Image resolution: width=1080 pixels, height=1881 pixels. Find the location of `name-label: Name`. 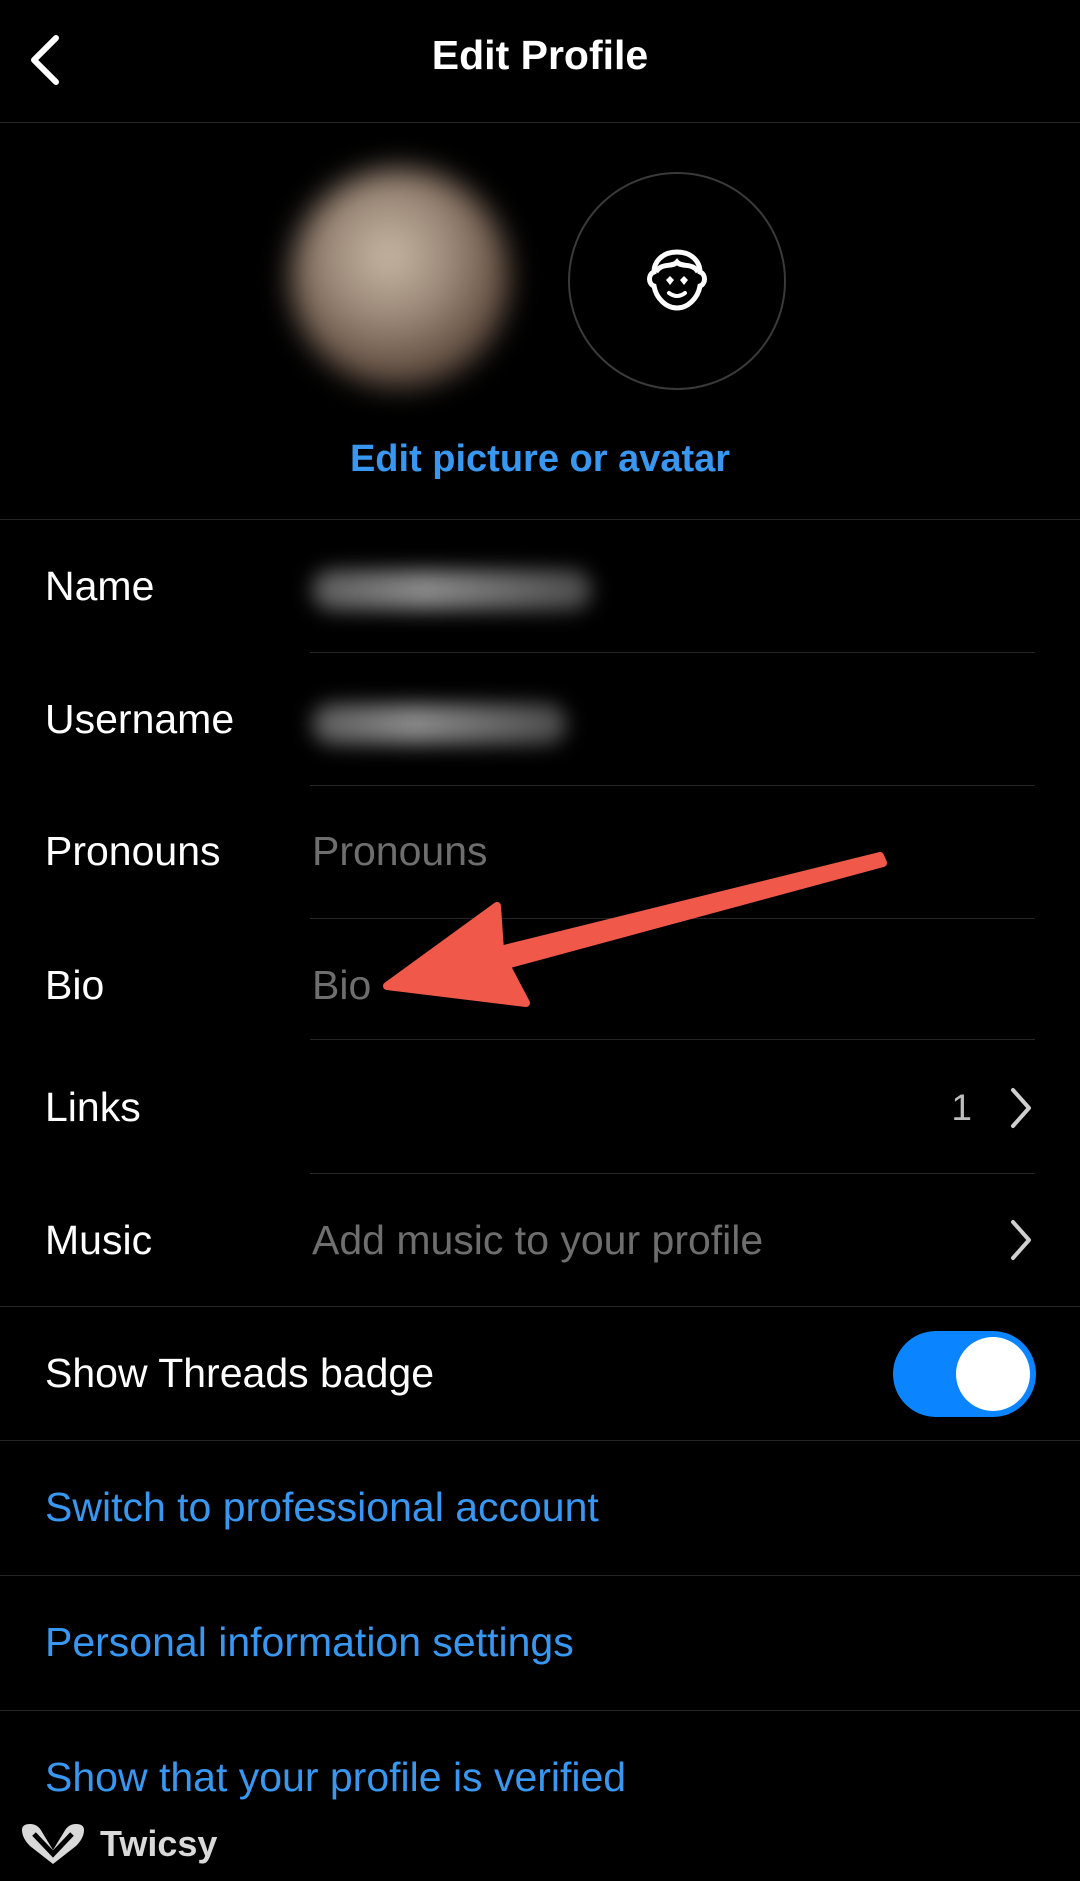

name-label: Name is located at coordinates (100, 586).